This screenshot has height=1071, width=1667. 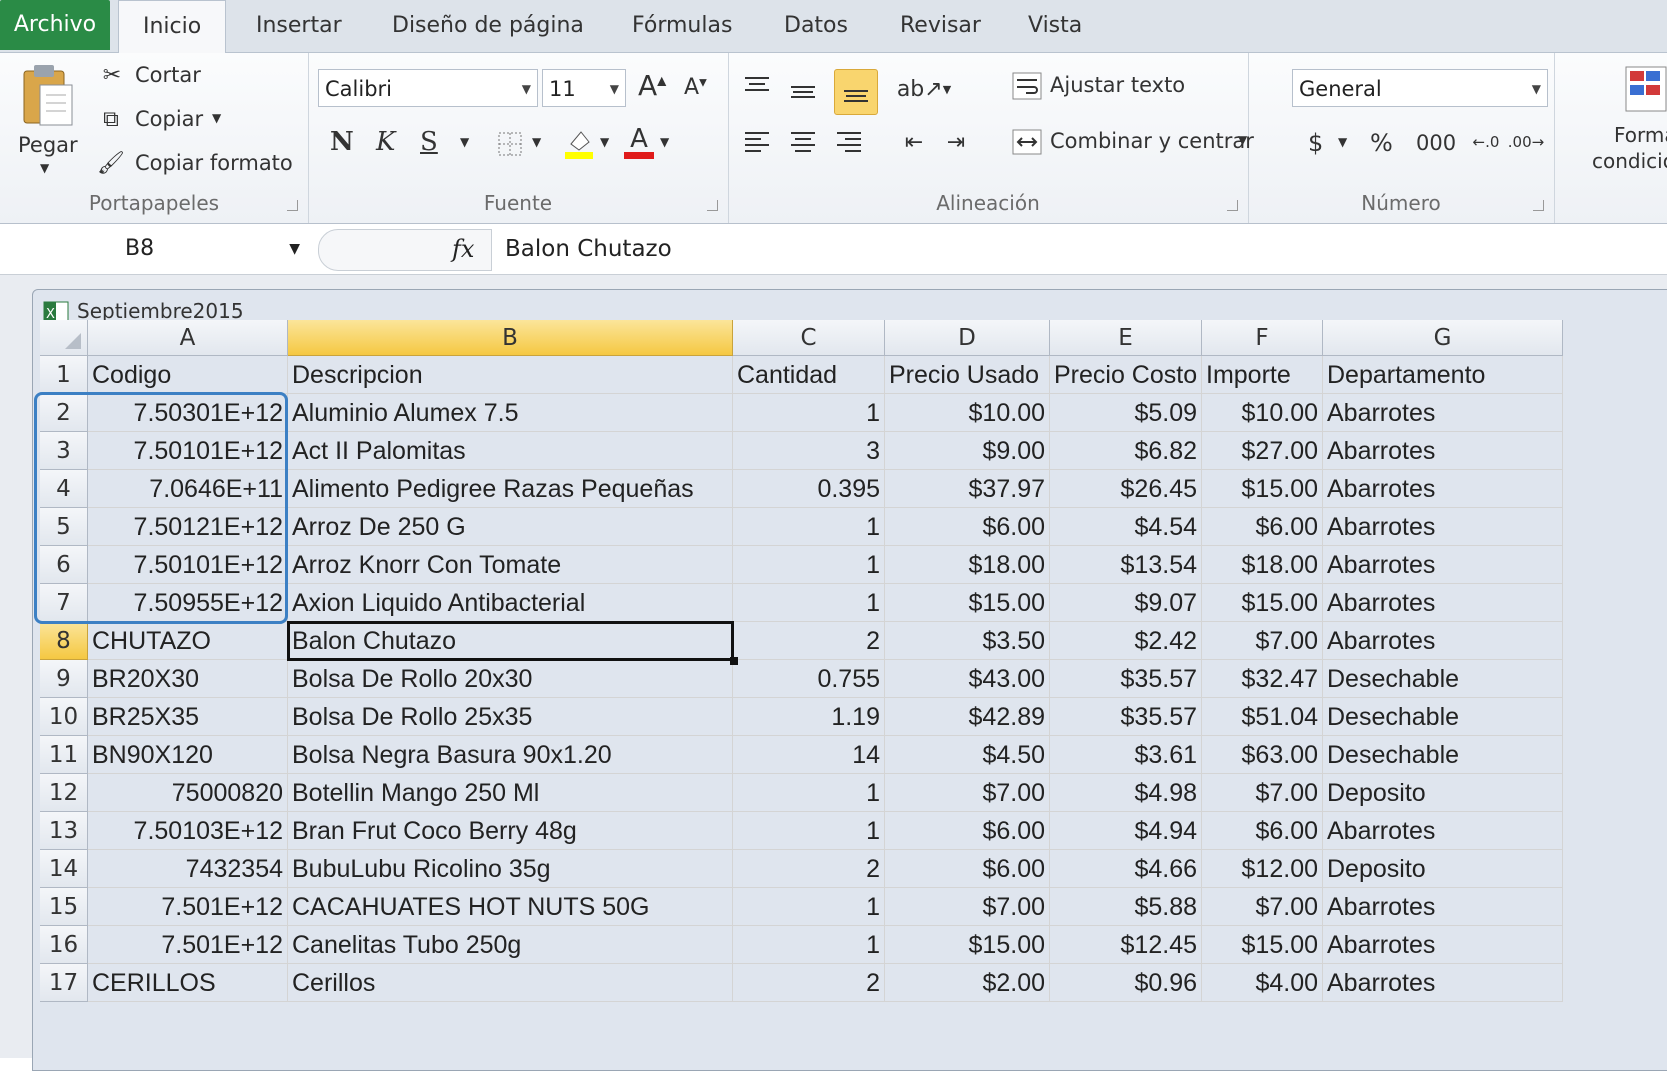 What do you see at coordinates (940, 26) in the screenshot?
I see `tab-revisar: Revisar` at bounding box center [940, 26].